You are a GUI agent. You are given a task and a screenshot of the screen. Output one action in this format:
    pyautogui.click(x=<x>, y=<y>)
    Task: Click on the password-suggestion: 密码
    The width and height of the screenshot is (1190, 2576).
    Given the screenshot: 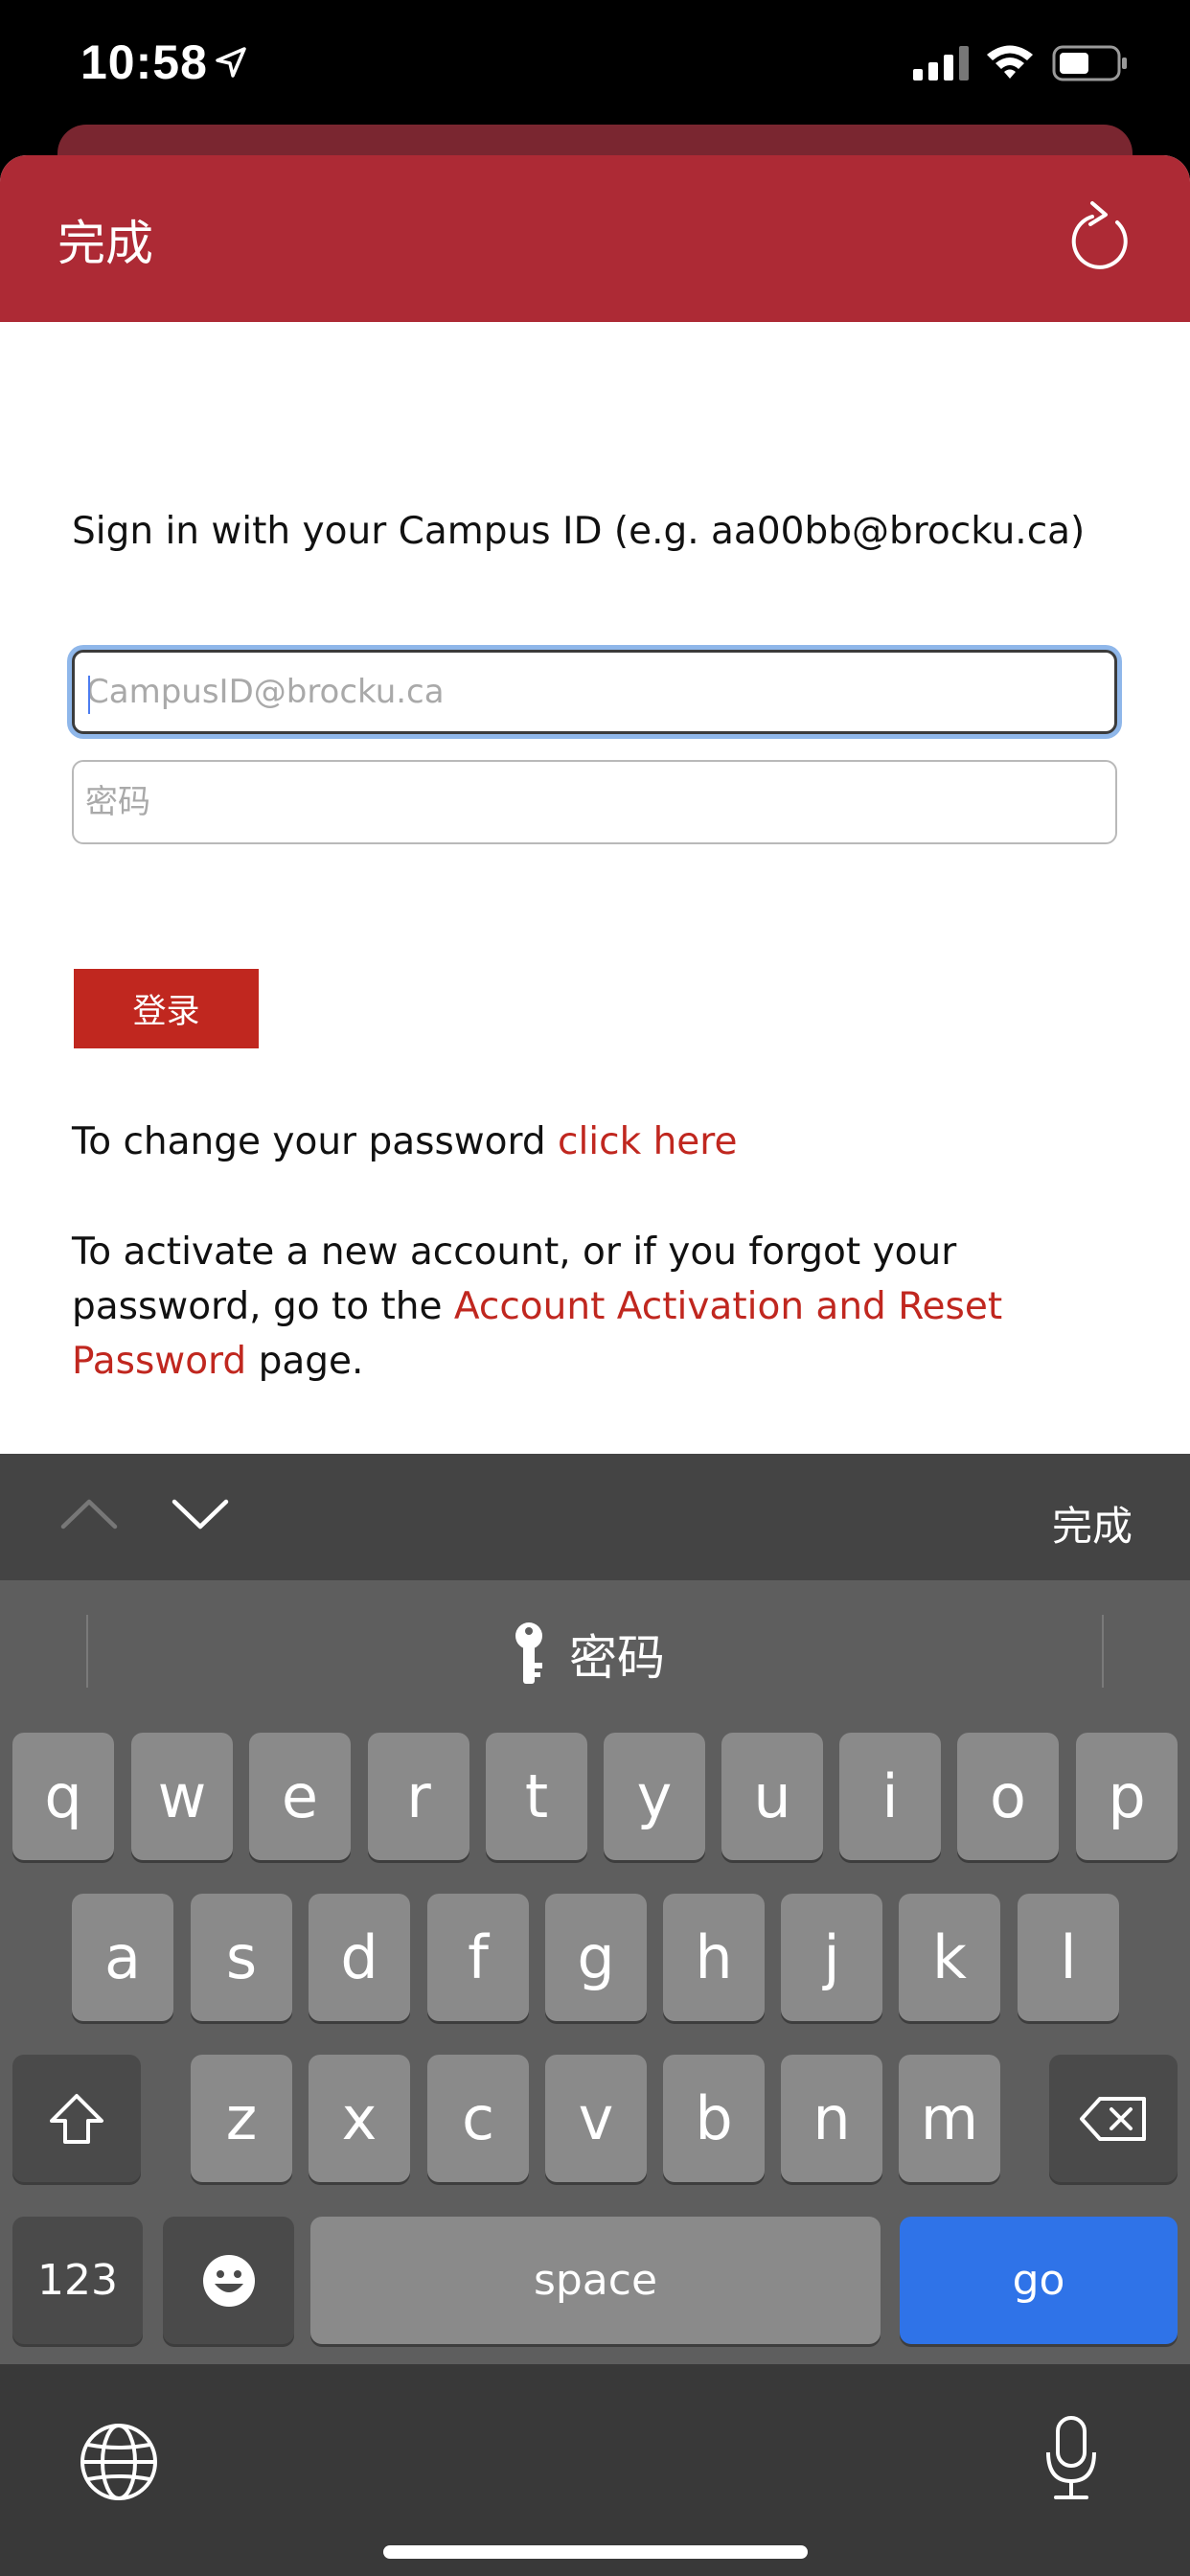 What is the action you would take?
    pyautogui.click(x=587, y=1654)
    